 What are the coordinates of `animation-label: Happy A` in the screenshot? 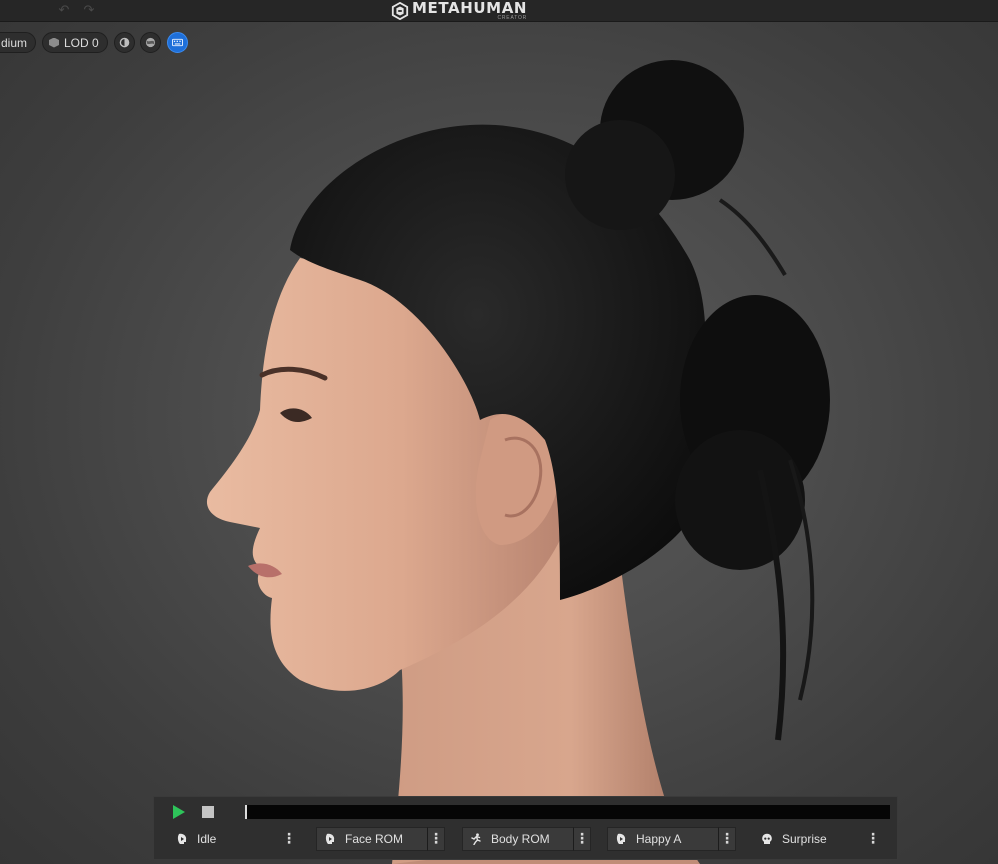 It's located at (659, 839).